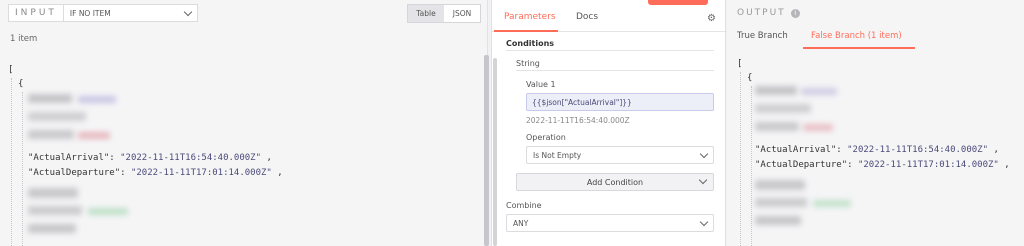 The width and height of the screenshot is (1024, 246). What do you see at coordinates (521, 223) in the screenshot?
I see `combine-select-value: ANY` at bounding box center [521, 223].